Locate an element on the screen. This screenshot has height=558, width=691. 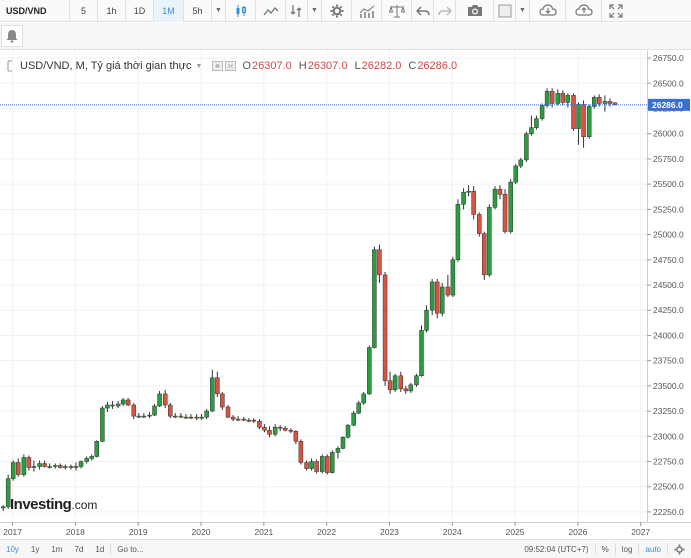
legend-collapse-icon is located at coordinates (11, 66).